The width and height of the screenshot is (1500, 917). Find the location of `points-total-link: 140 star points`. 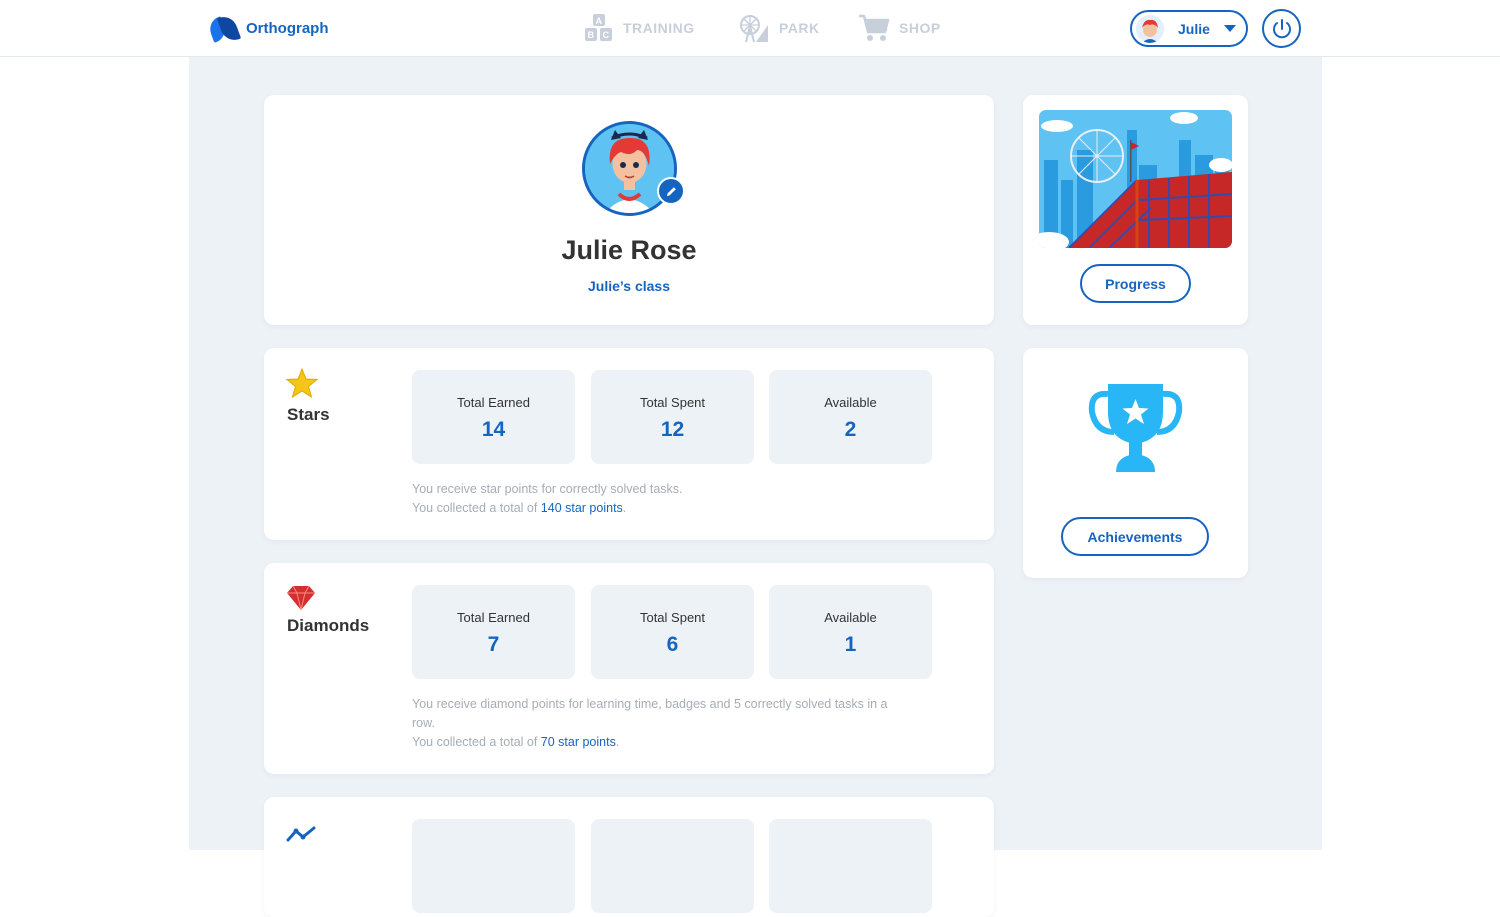

points-total-link: 140 star points is located at coordinates (581, 508).